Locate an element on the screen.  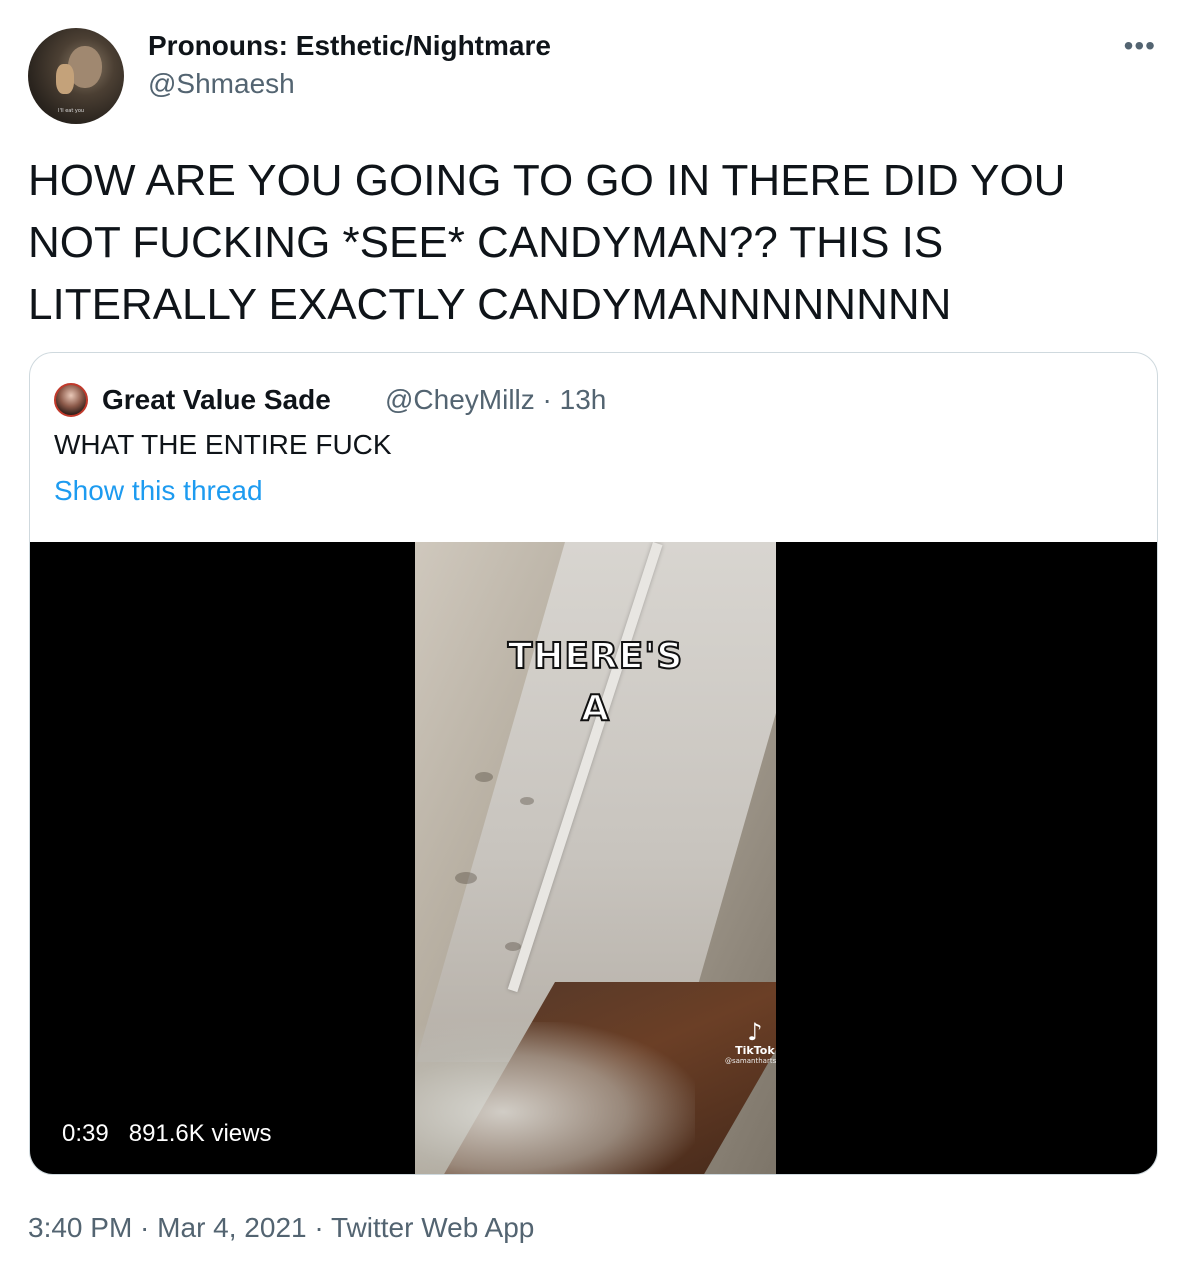
quoted-author-name: Great Value Sade is located at coordinates (216, 399).